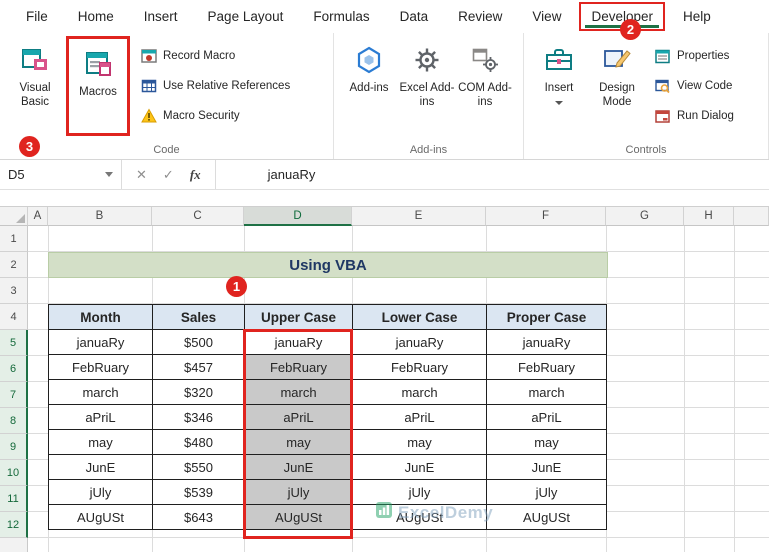 The width and height of the screenshot is (769, 552). Describe the element at coordinates (198, 517) in the screenshot. I see `table-cell: $643` at that location.